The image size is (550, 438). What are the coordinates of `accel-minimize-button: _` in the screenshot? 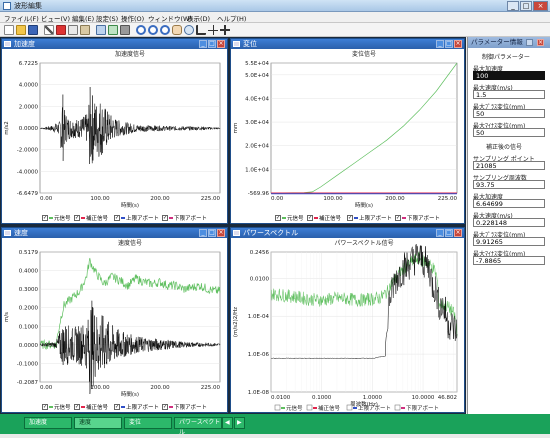 It's located at (203, 44).